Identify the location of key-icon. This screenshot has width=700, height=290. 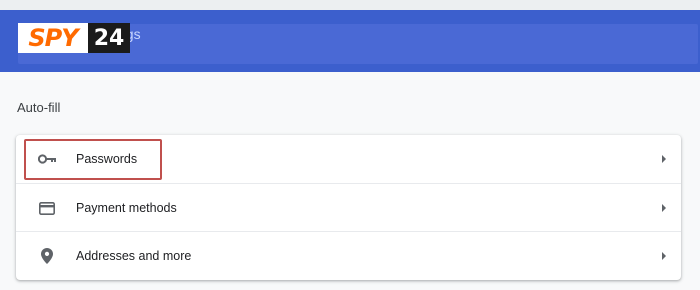
(47, 159).